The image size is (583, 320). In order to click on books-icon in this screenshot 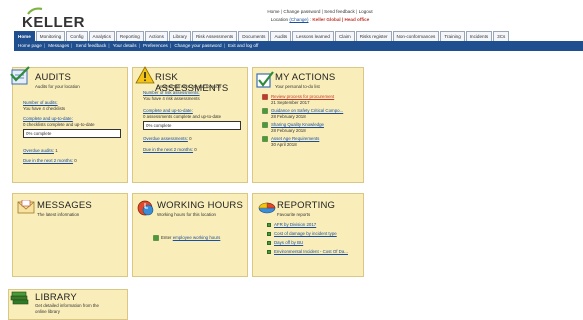, I will do `click(19, 298)`.